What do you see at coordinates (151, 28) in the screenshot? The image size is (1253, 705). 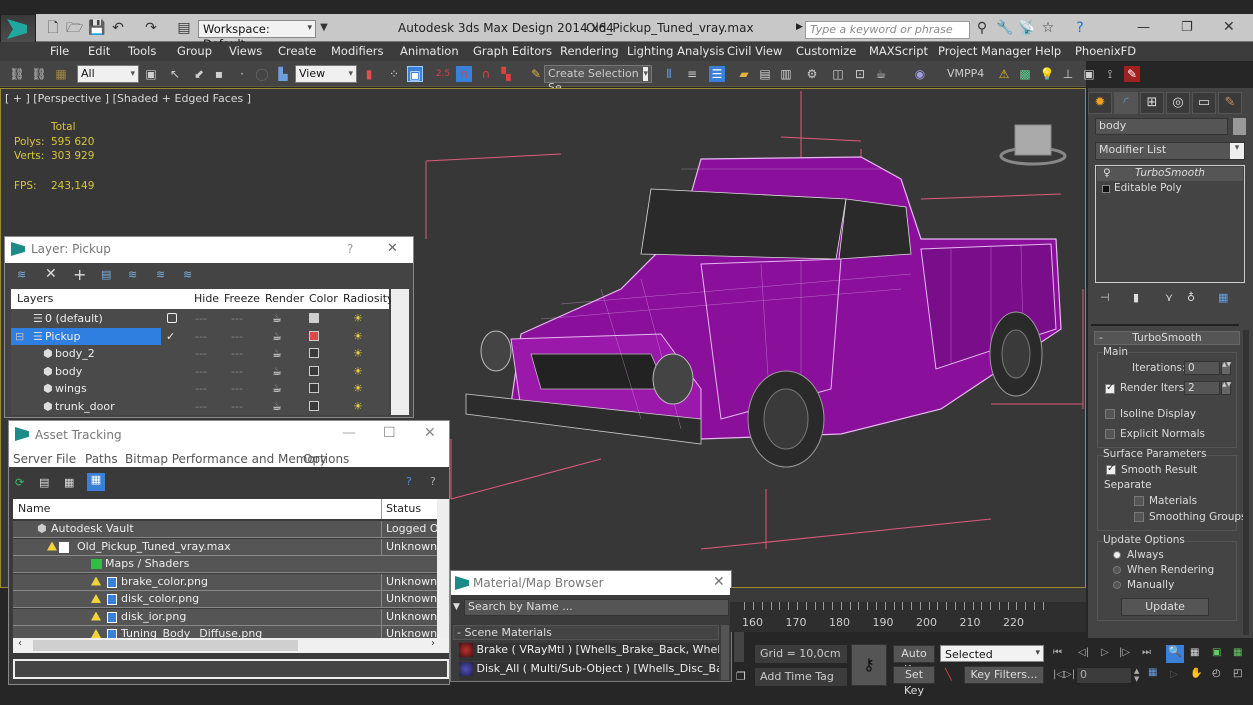 I see `redo-icon: ↷` at bounding box center [151, 28].